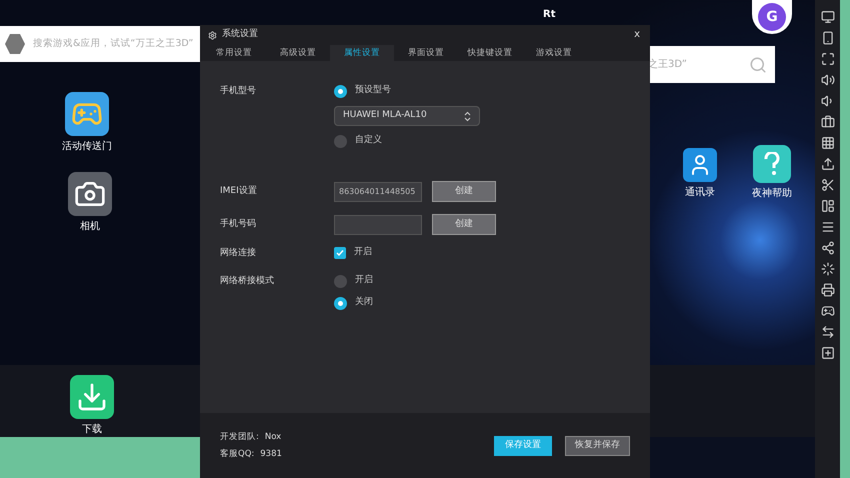 The height and width of the screenshot is (478, 850). Describe the element at coordinates (827, 269) in the screenshot. I see `loader-icon` at that location.